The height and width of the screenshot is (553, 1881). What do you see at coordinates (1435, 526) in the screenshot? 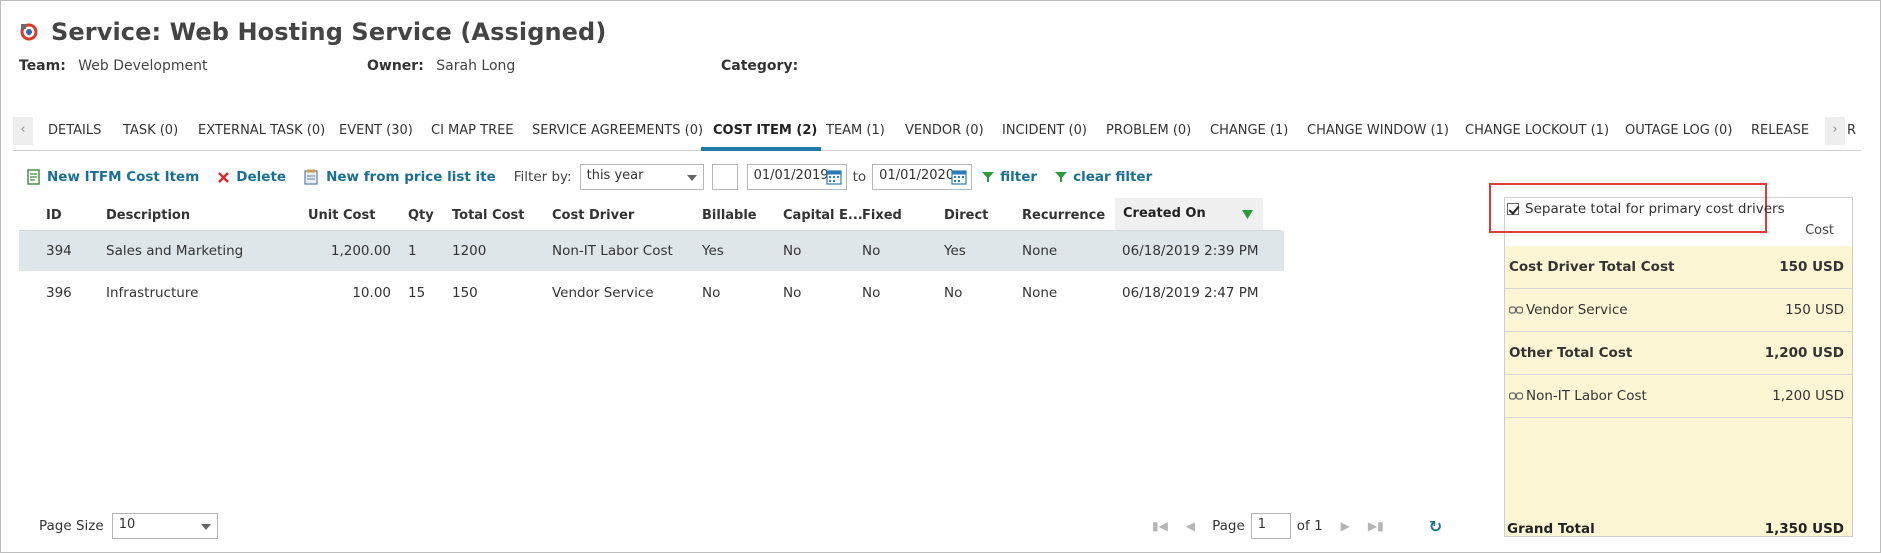
I see `refresh-icon: ↻` at bounding box center [1435, 526].